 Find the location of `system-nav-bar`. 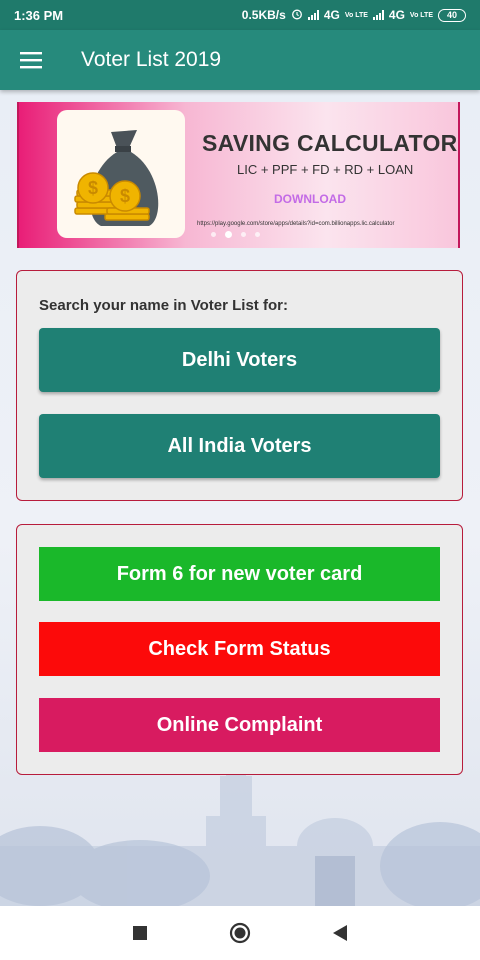

system-nav-bar is located at coordinates (240, 933).